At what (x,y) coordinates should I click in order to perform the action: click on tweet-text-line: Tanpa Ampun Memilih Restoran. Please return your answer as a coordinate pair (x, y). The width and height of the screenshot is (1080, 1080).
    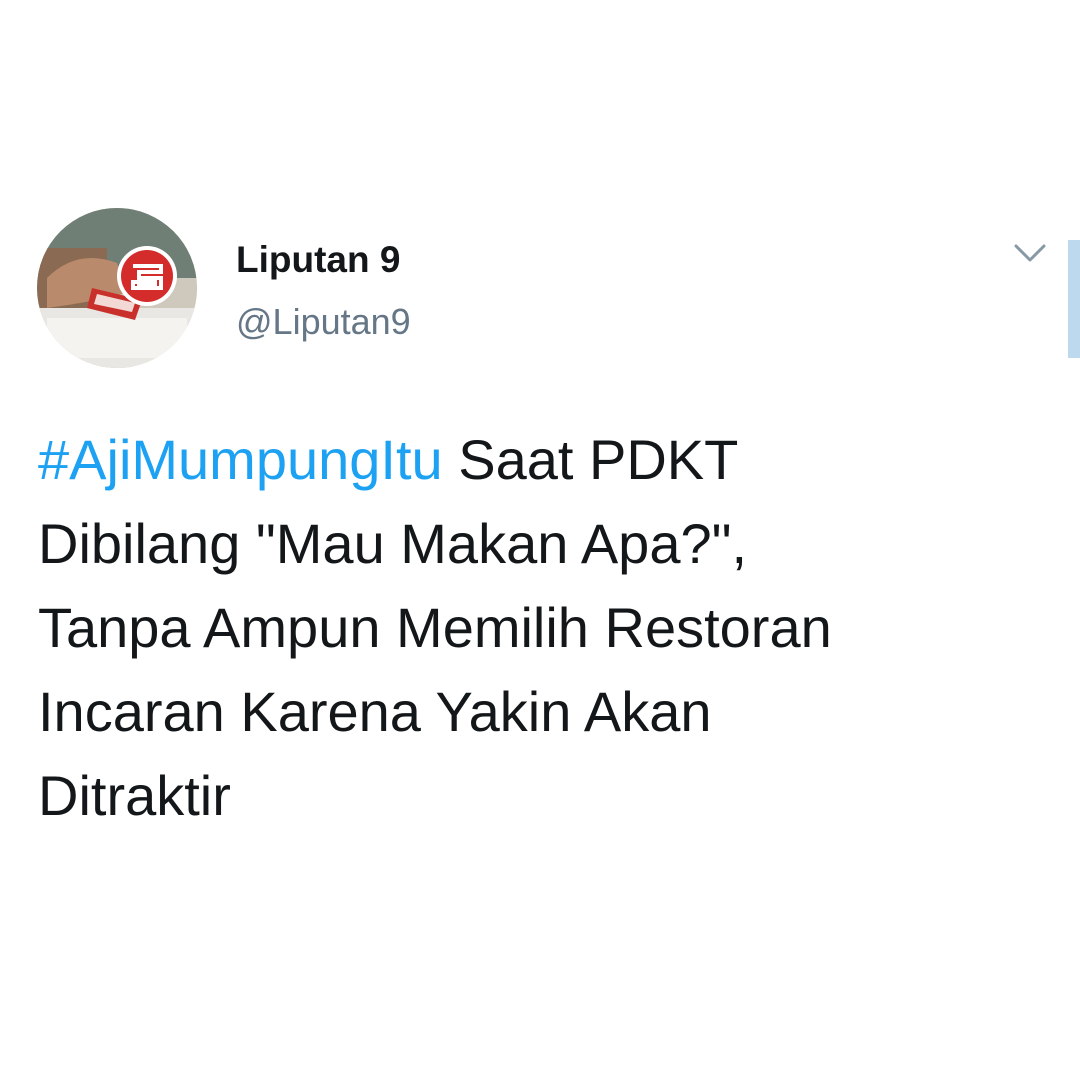
    Looking at the image, I should click on (435, 627).